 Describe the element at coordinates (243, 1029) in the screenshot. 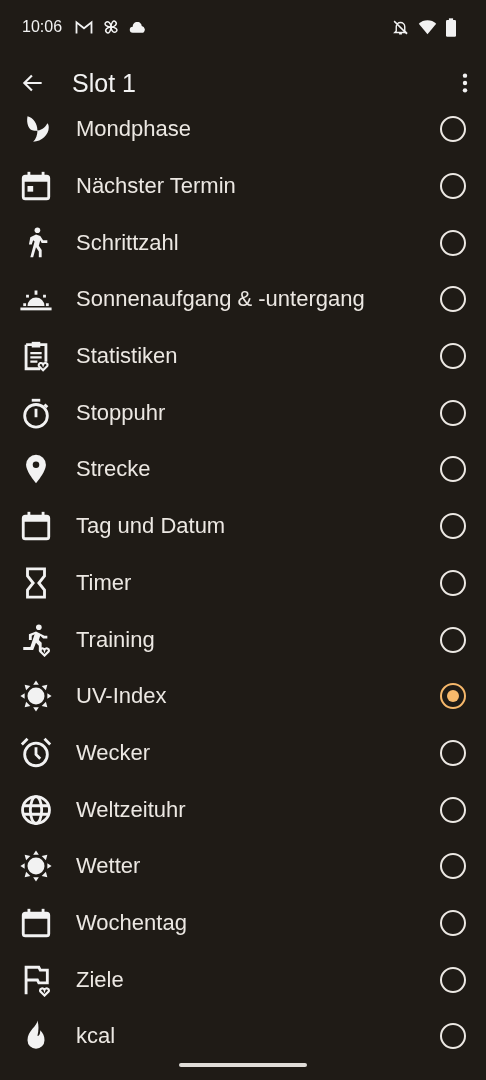

I see `option-row: kcal` at that location.